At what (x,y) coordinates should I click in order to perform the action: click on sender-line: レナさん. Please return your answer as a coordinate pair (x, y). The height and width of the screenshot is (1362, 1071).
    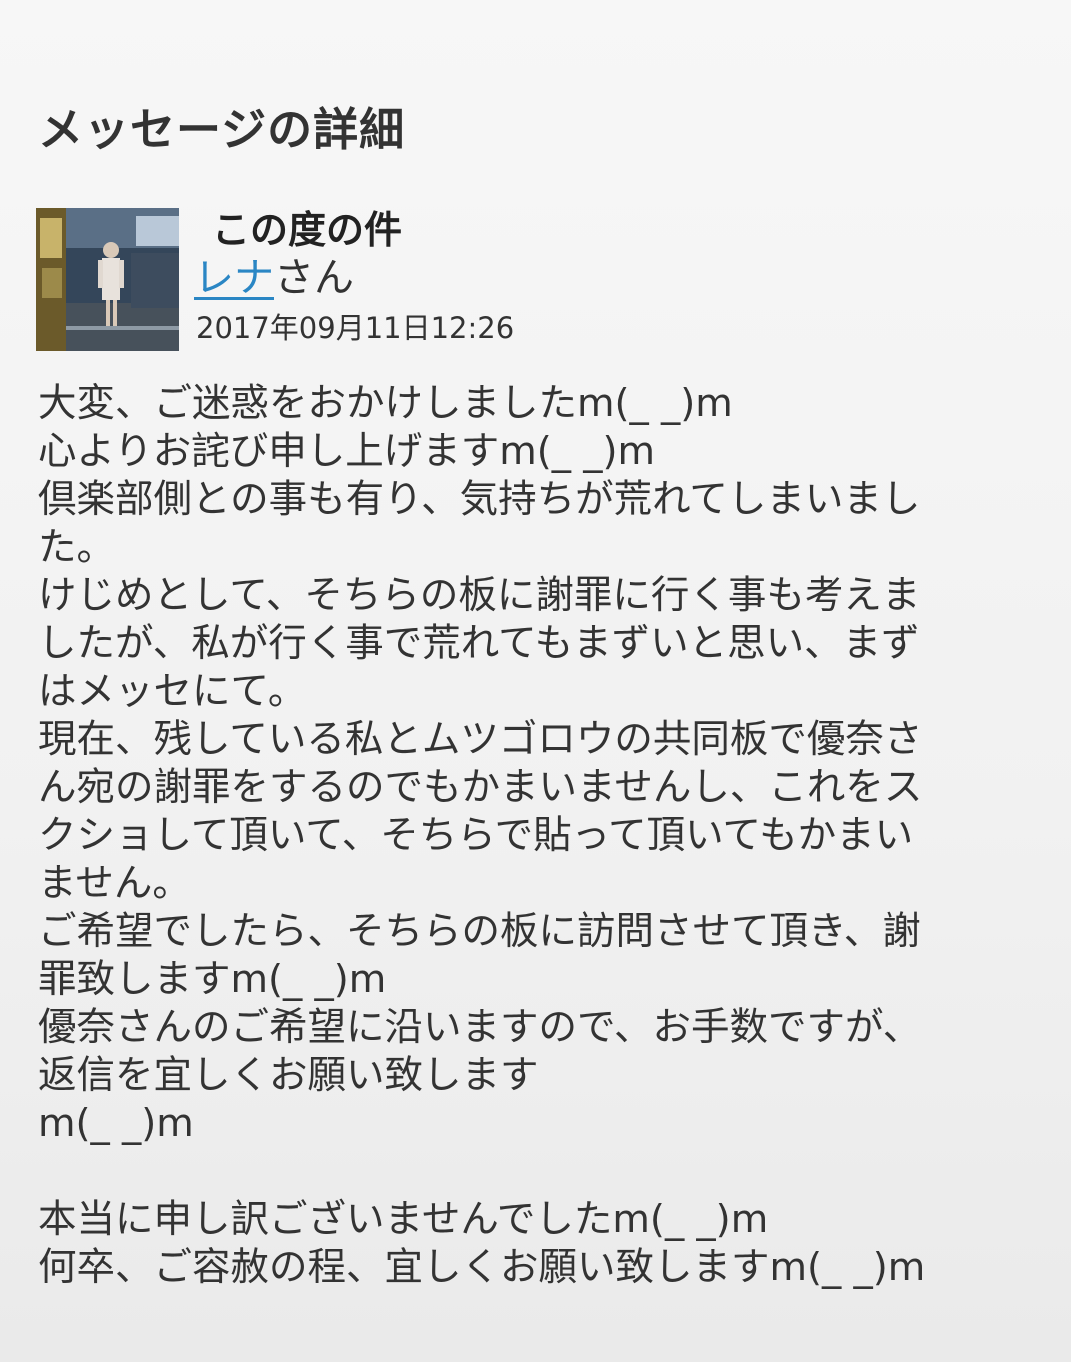
    Looking at the image, I should click on (274, 278).